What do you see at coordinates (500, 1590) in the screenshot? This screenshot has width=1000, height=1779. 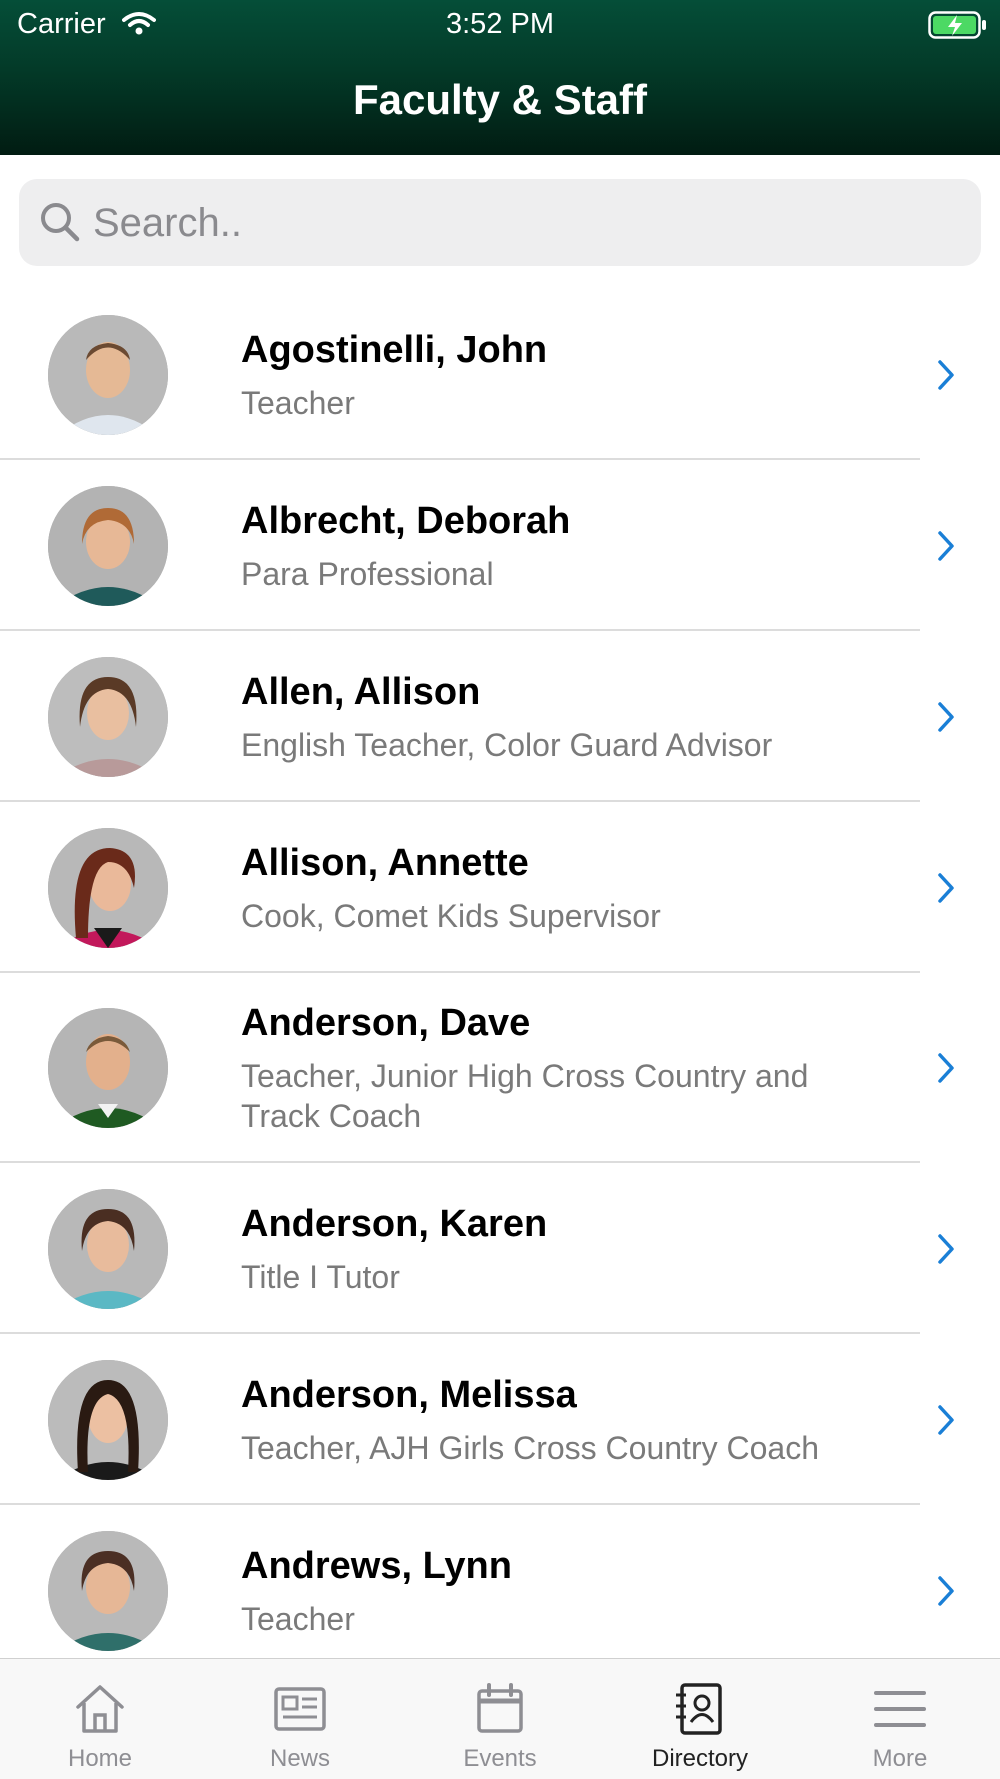 I see `staff-row: Andrews, Lynn Teacher` at bounding box center [500, 1590].